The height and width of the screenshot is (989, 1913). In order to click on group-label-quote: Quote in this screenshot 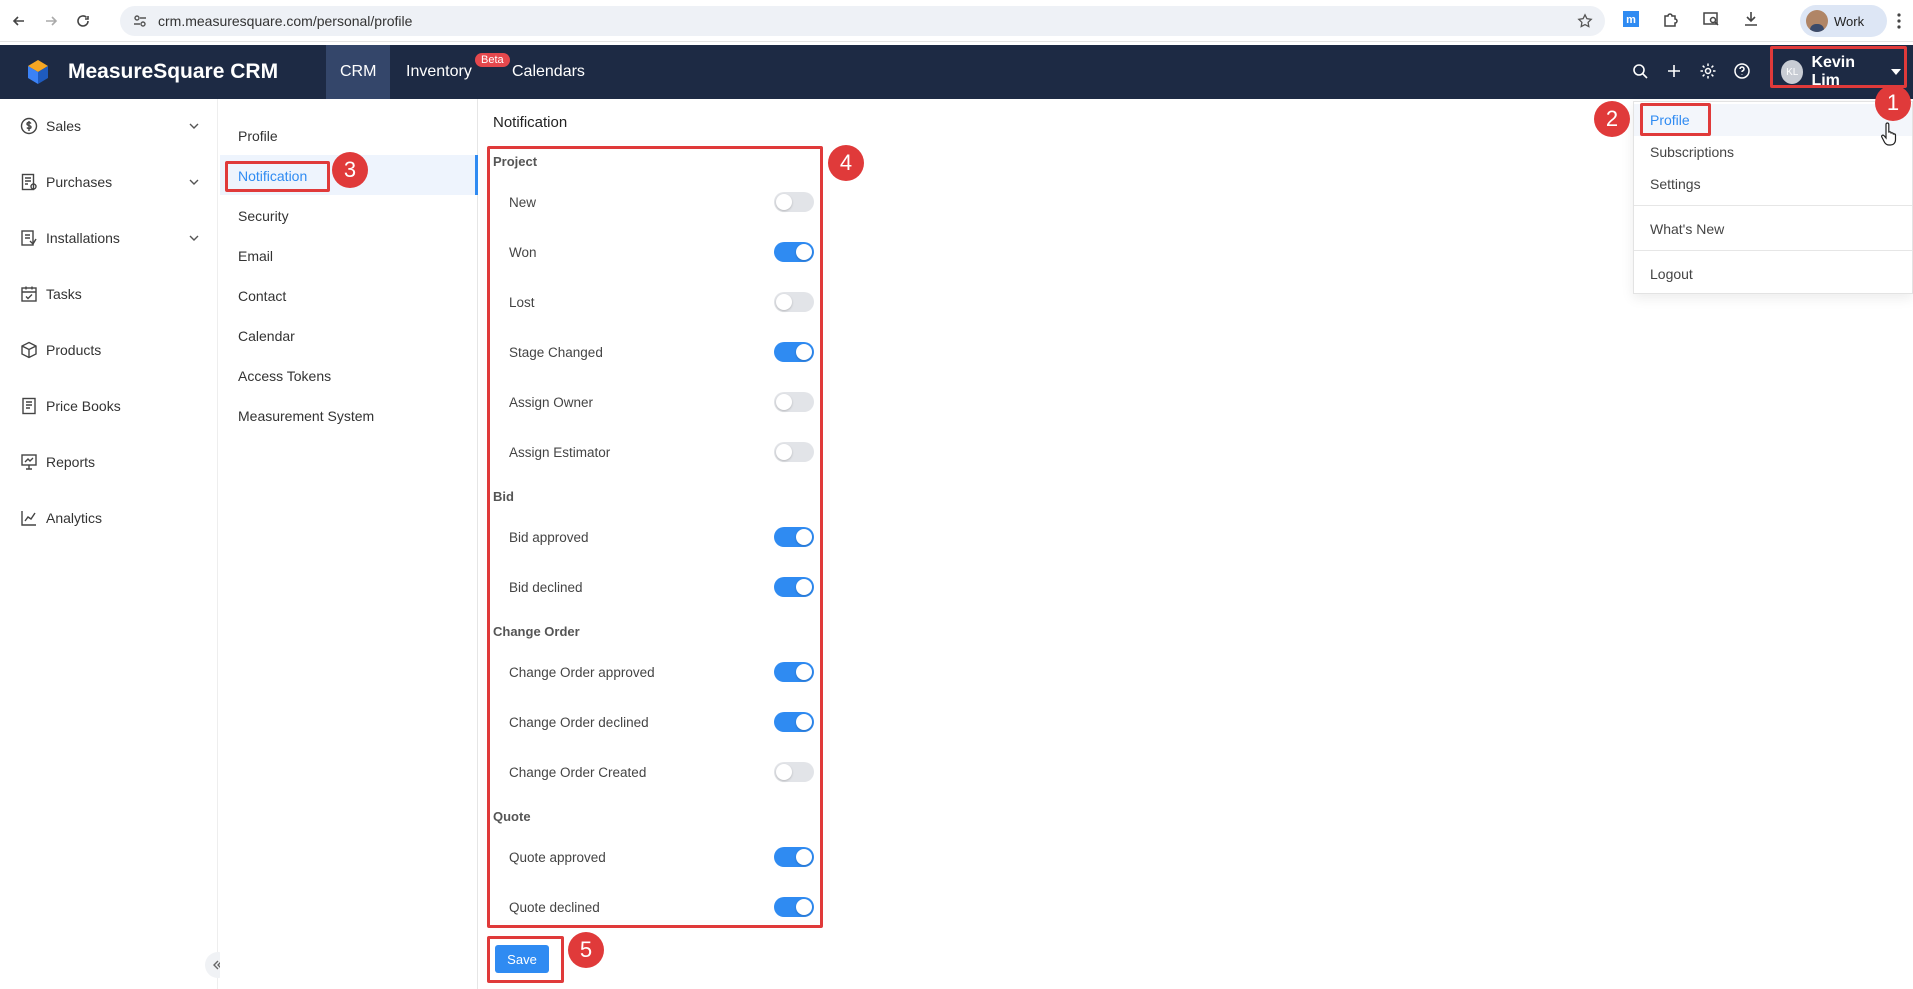, I will do `click(512, 816)`.